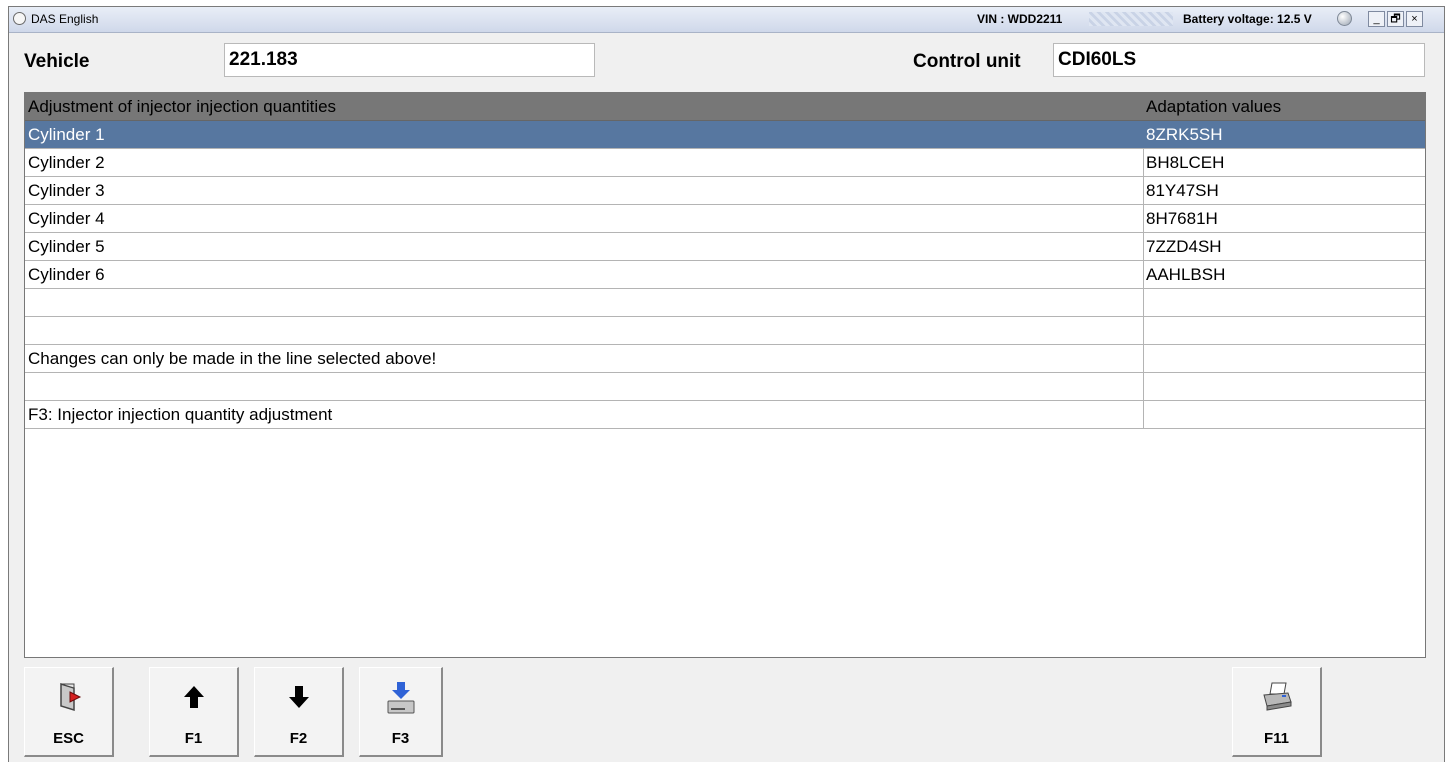  I want to click on battery-voltage-label: Battery voltage: 12.5 V, so click(1247, 19).